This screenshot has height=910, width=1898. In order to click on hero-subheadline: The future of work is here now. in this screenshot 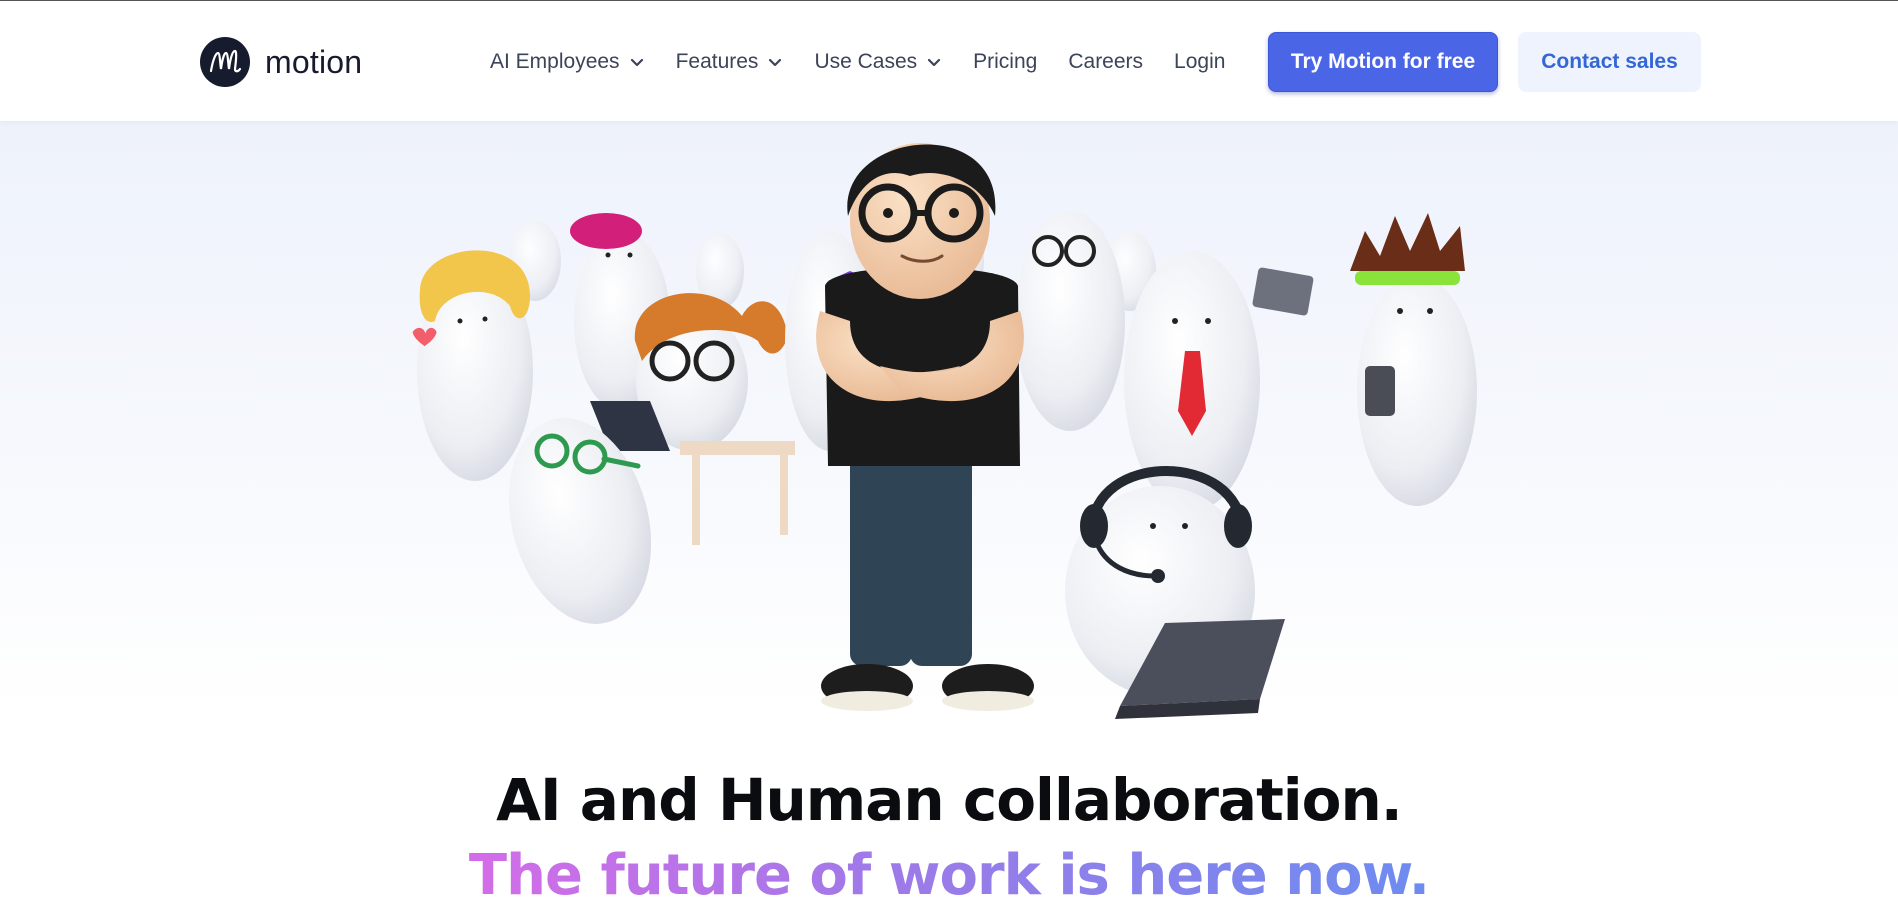, I will do `click(949, 875)`.